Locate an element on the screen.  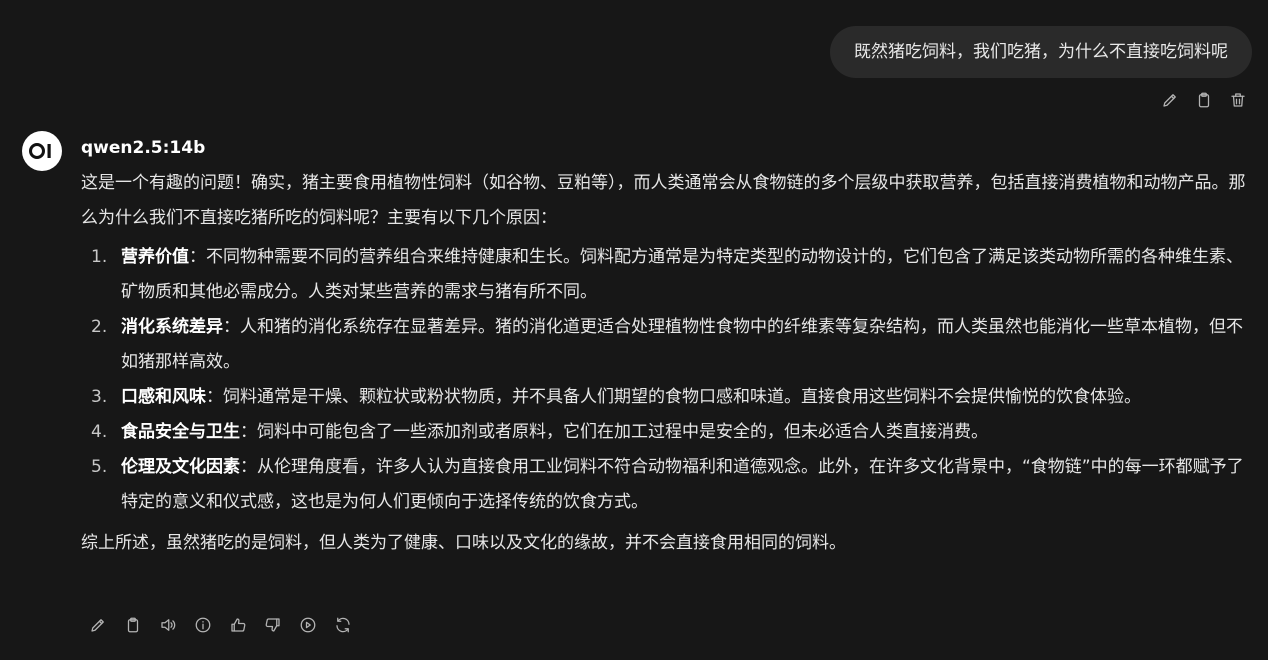
user-message-text: 既然猪吃饲料，我们吃猪，为什么不直接吃饲料呢 is located at coordinates (1041, 52).